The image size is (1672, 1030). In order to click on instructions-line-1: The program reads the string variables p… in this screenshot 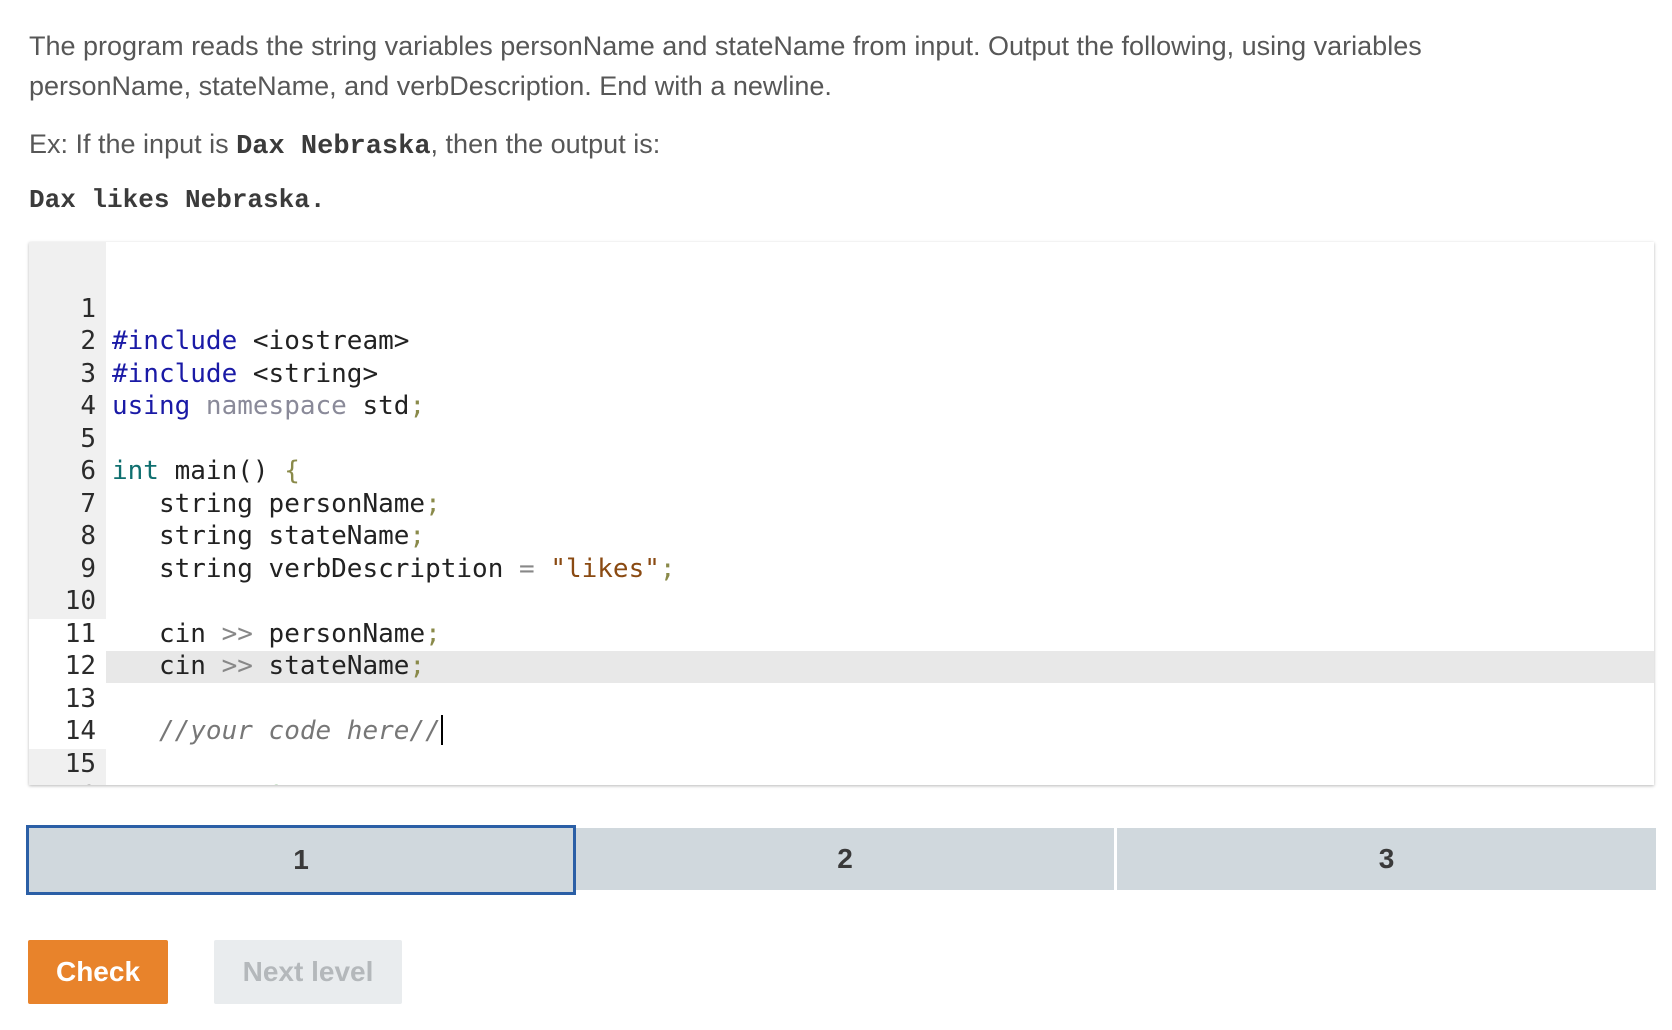, I will do `click(725, 46)`.